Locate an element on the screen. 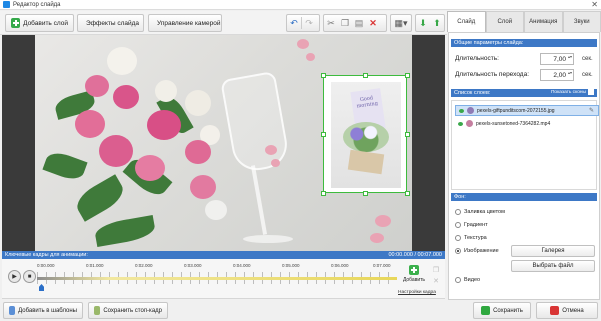 Image resolution: width=601 pixels, height=321 pixels. selected-layer-image: Good morning is located at coordinates (365, 134).